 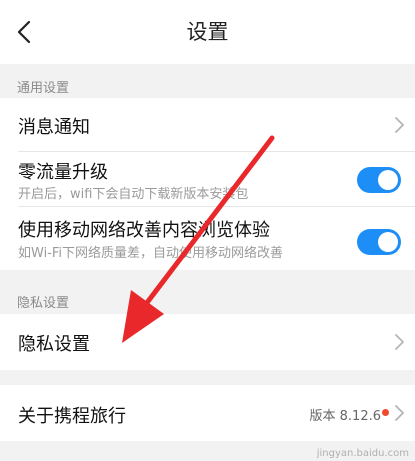 What do you see at coordinates (207, 125) in the screenshot?
I see `row-notifications: 消息通知` at bounding box center [207, 125].